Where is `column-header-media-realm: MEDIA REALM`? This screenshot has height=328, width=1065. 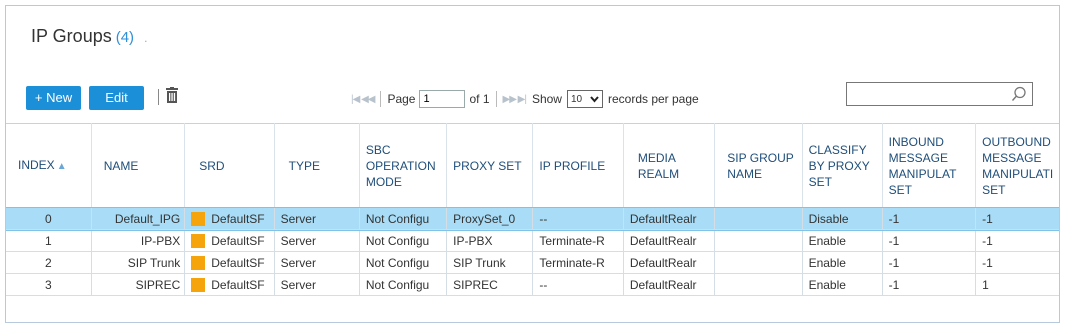 column-header-media-realm: MEDIA REALM is located at coordinates (669, 165).